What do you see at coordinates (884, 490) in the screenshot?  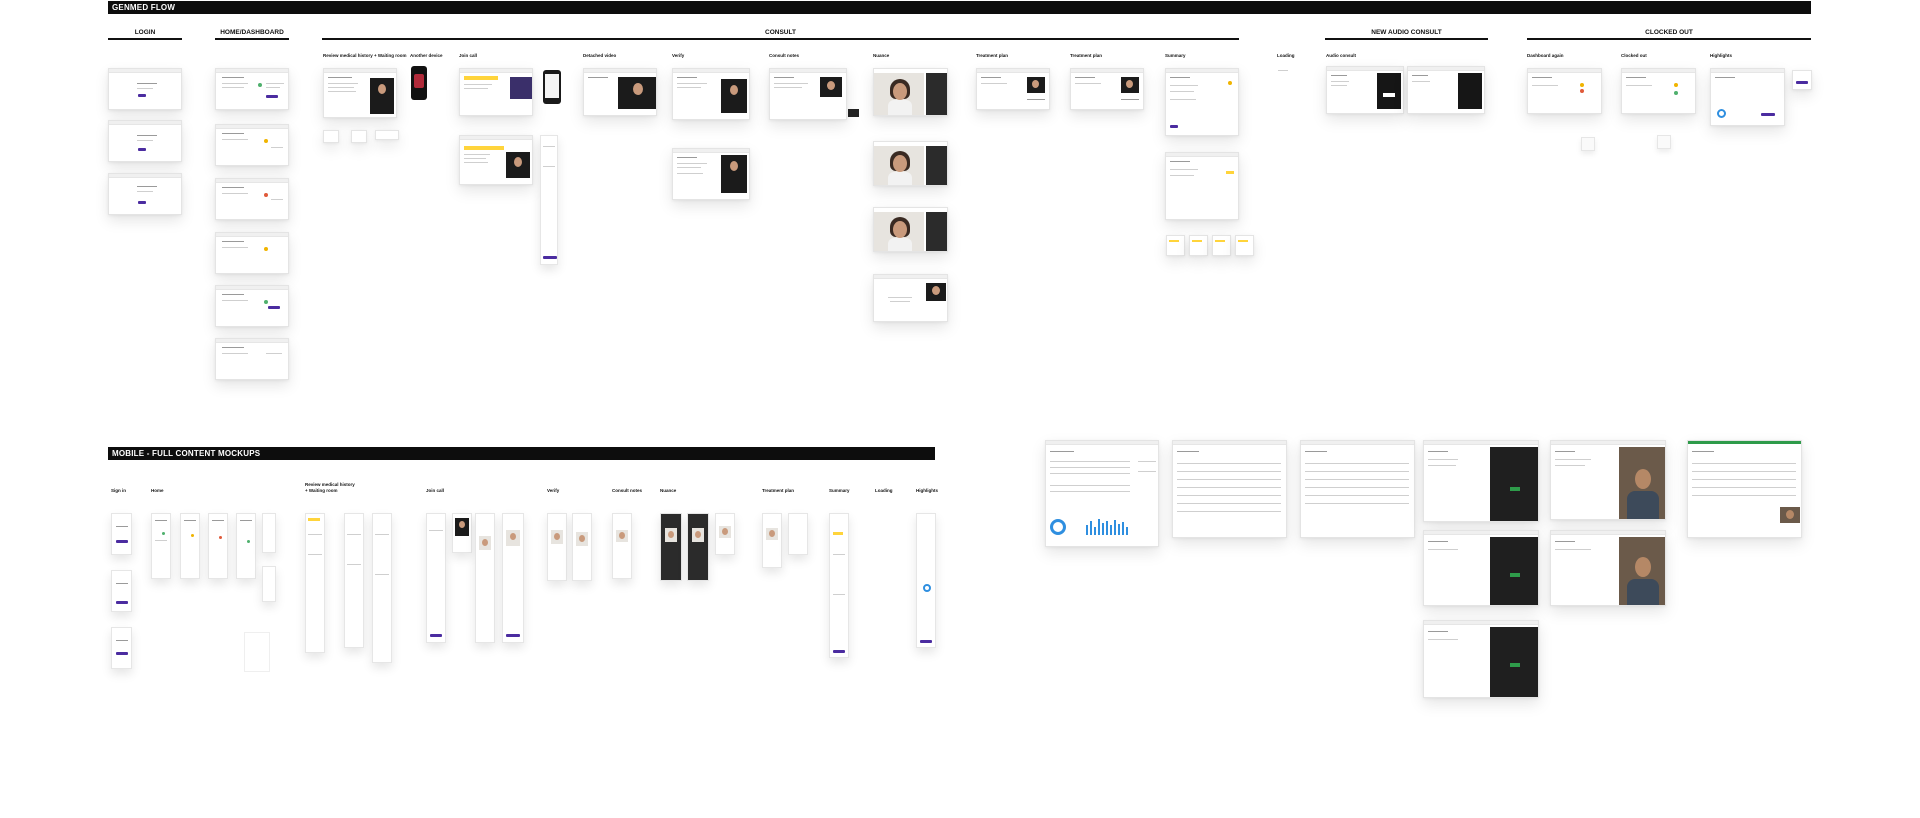 I see `mobile-caption-loading: Loading` at bounding box center [884, 490].